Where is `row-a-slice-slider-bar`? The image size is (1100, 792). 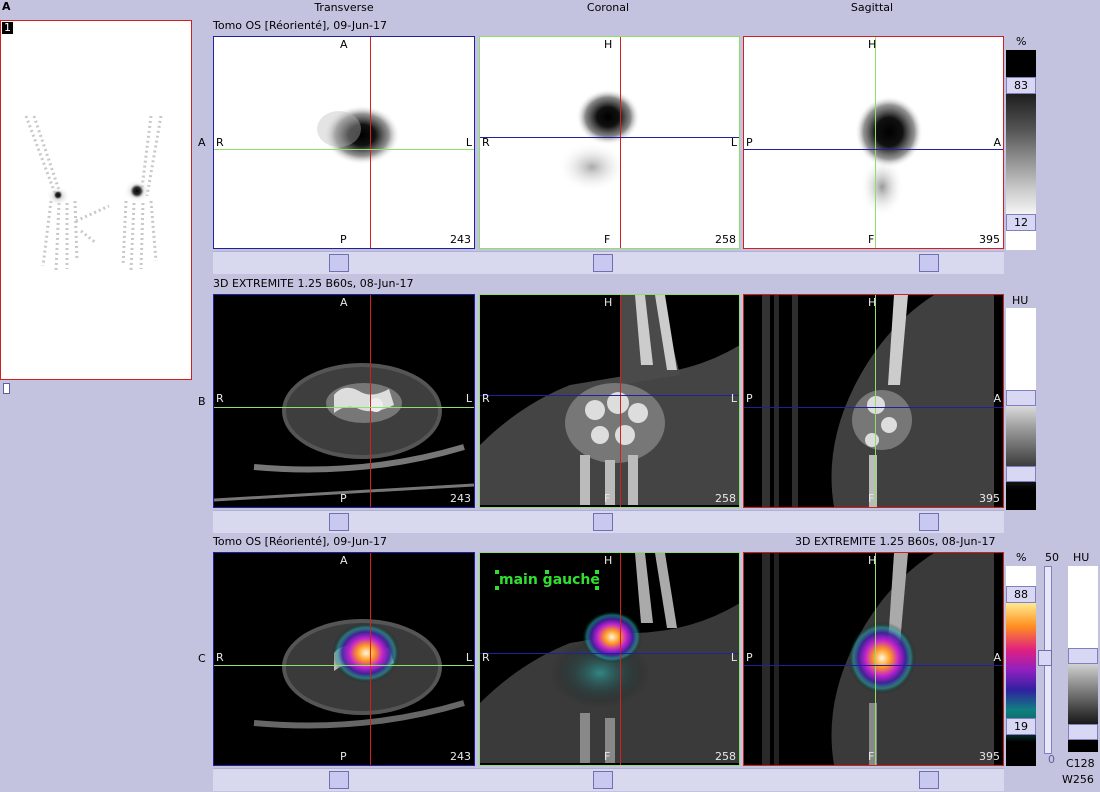 row-a-slice-slider-bar is located at coordinates (608, 262).